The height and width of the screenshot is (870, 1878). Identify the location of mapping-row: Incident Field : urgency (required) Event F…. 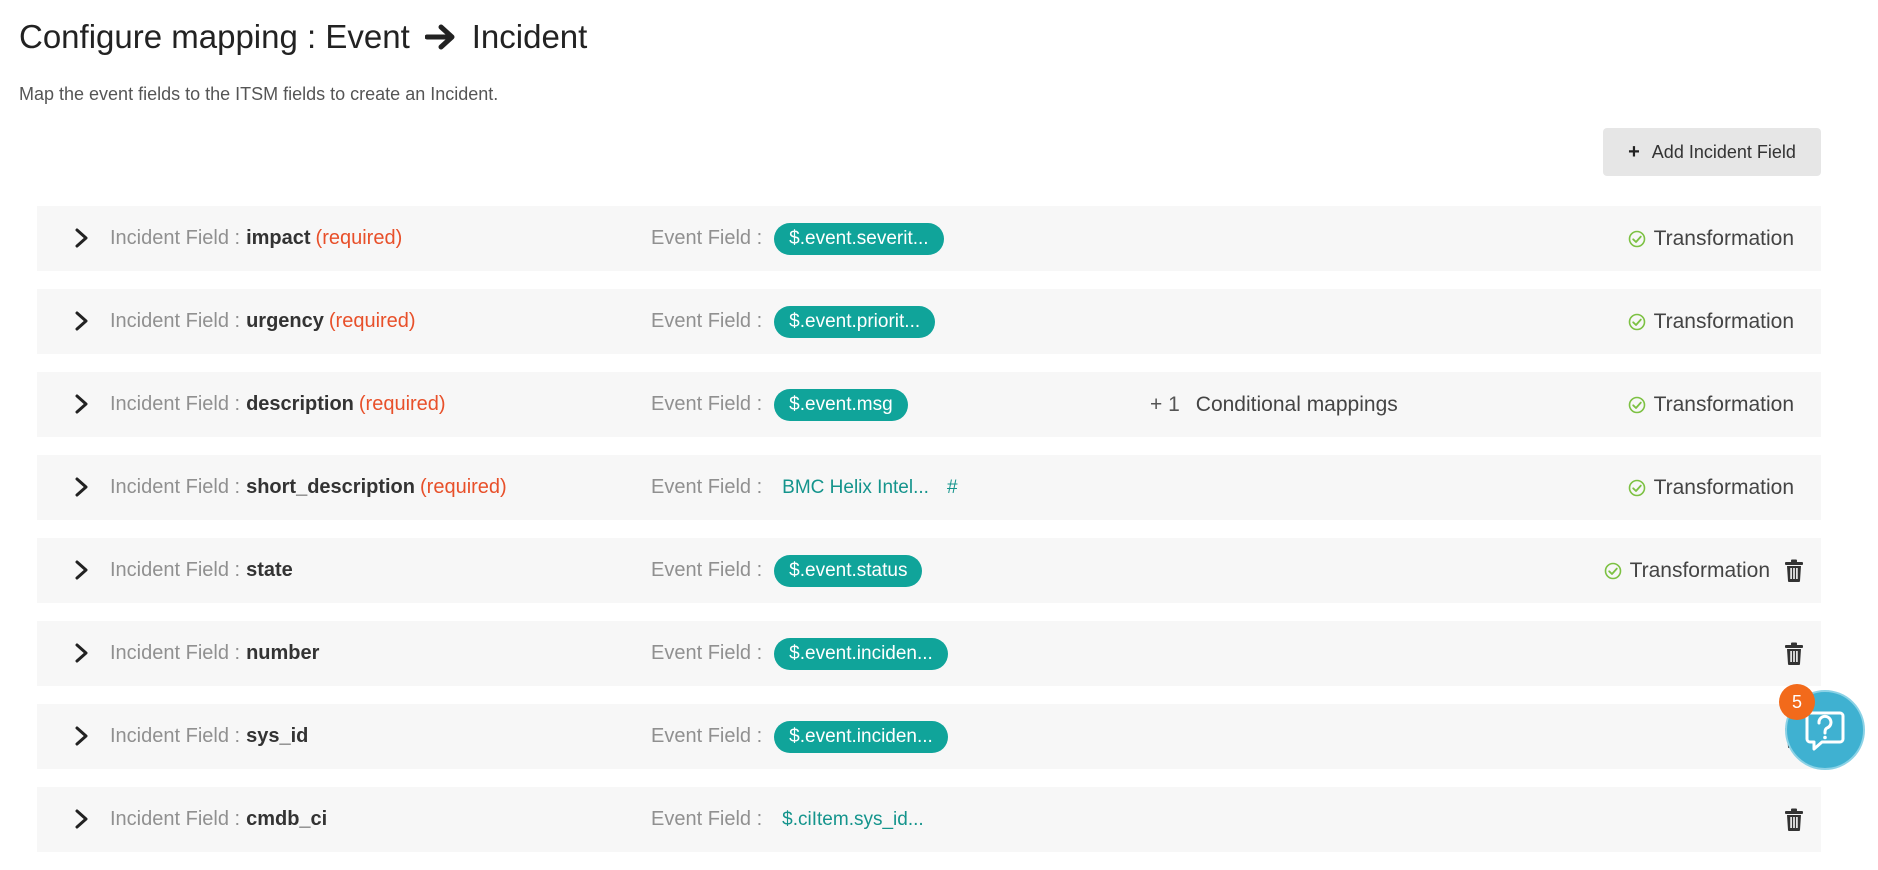
(929, 321).